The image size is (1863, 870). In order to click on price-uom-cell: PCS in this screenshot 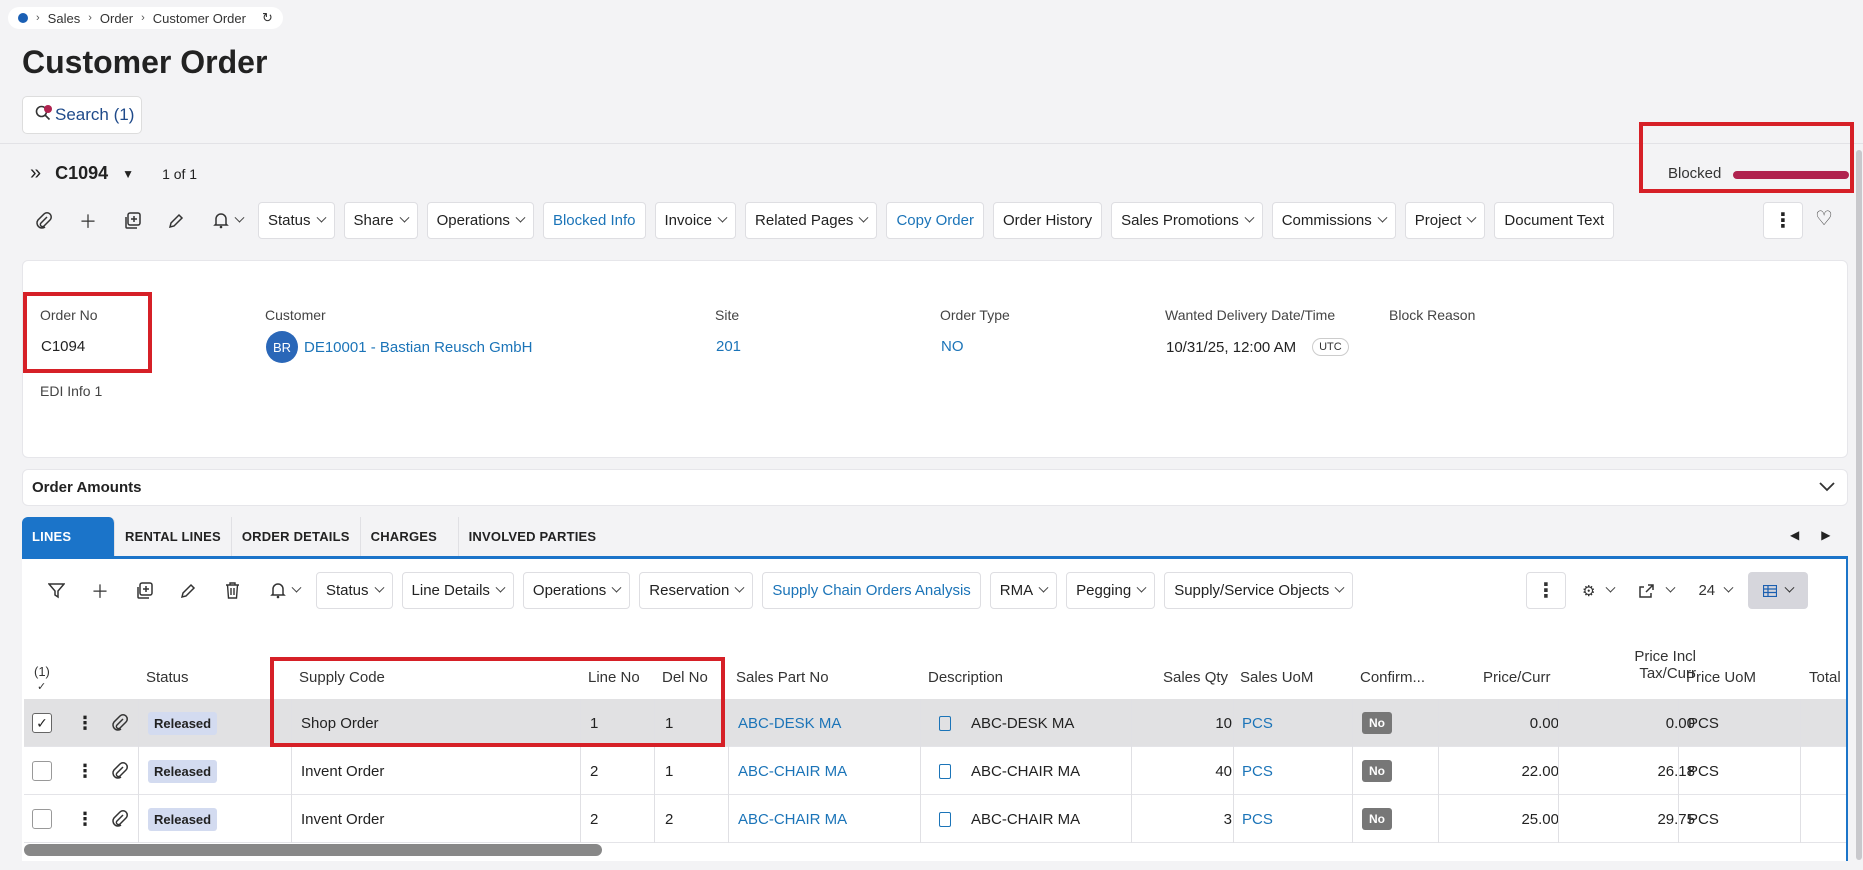, I will do `click(1703, 819)`.